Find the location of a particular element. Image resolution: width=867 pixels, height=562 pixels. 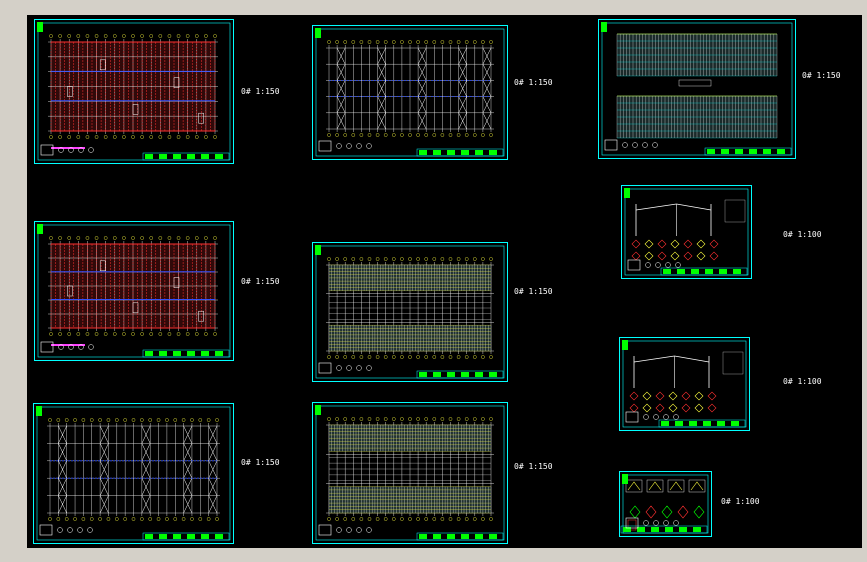

scale-label-8: 0# 1:100 is located at coordinates (802, 234).